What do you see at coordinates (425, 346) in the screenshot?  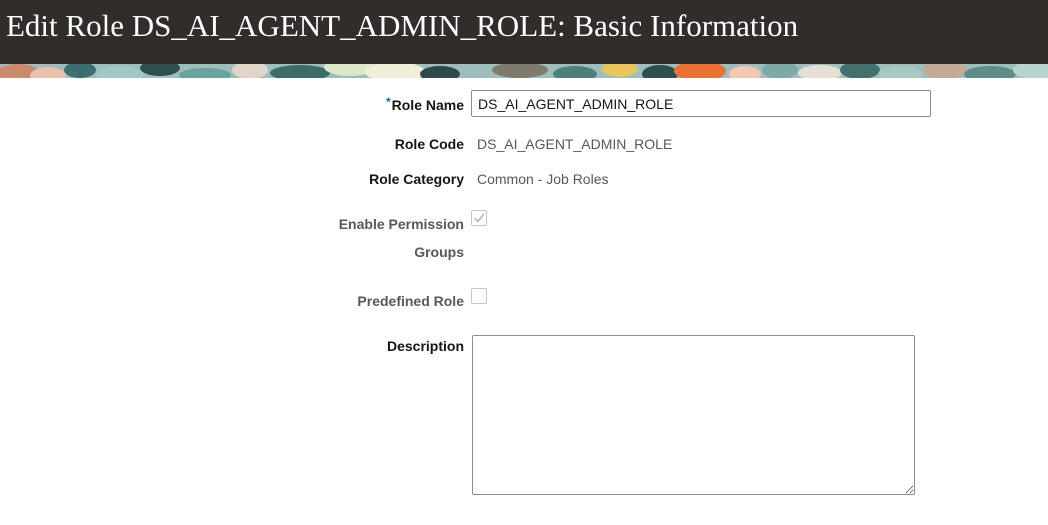 I see `description-label: Description` at bounding box center [425, 346].